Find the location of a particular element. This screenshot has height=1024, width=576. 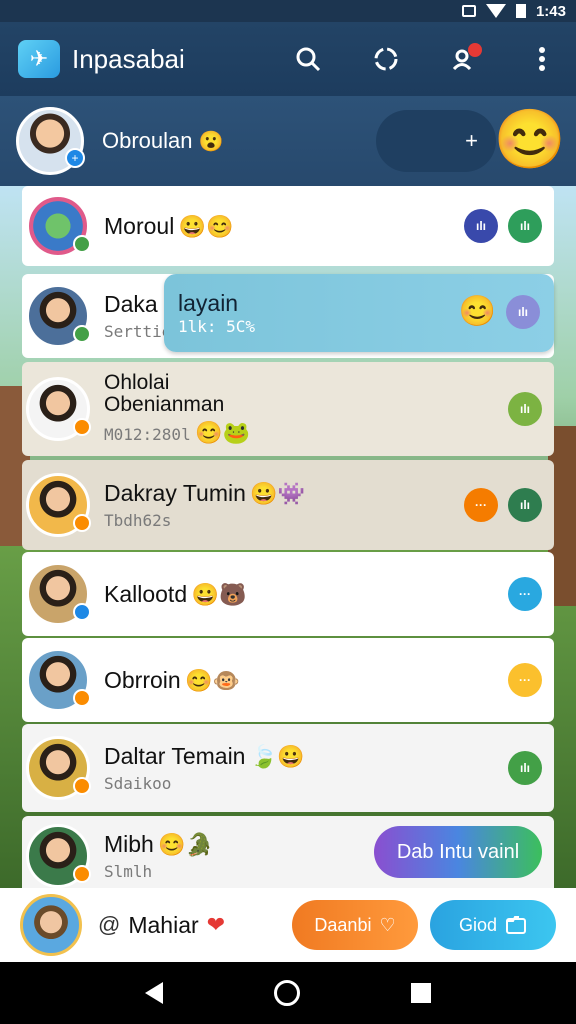

profile-bar: + Obroulan 😮 + 😊 is located at coordinates (288, 141).